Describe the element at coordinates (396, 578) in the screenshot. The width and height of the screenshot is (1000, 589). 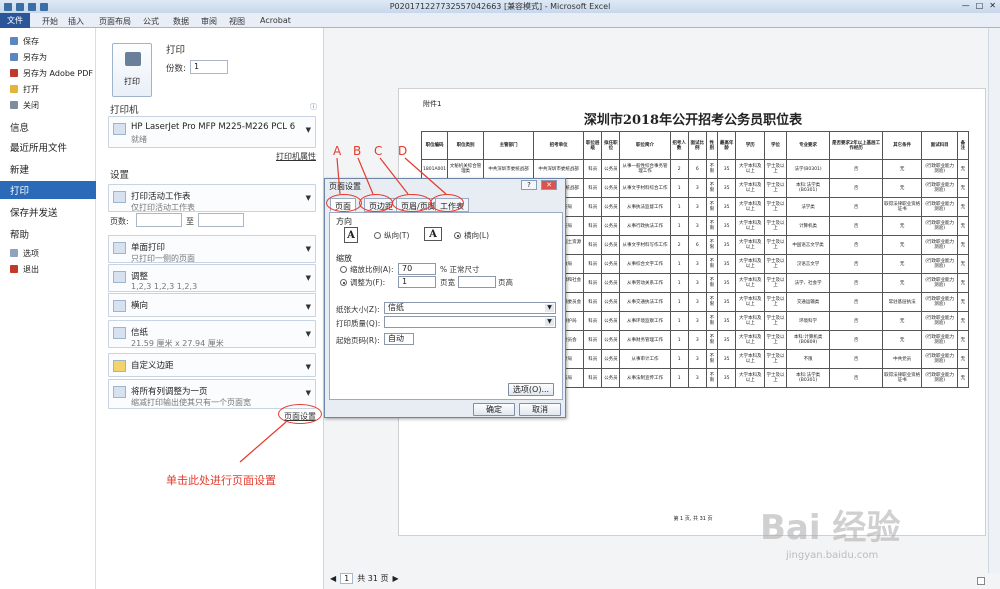
I see `next-page-icon: ▶` at that location.